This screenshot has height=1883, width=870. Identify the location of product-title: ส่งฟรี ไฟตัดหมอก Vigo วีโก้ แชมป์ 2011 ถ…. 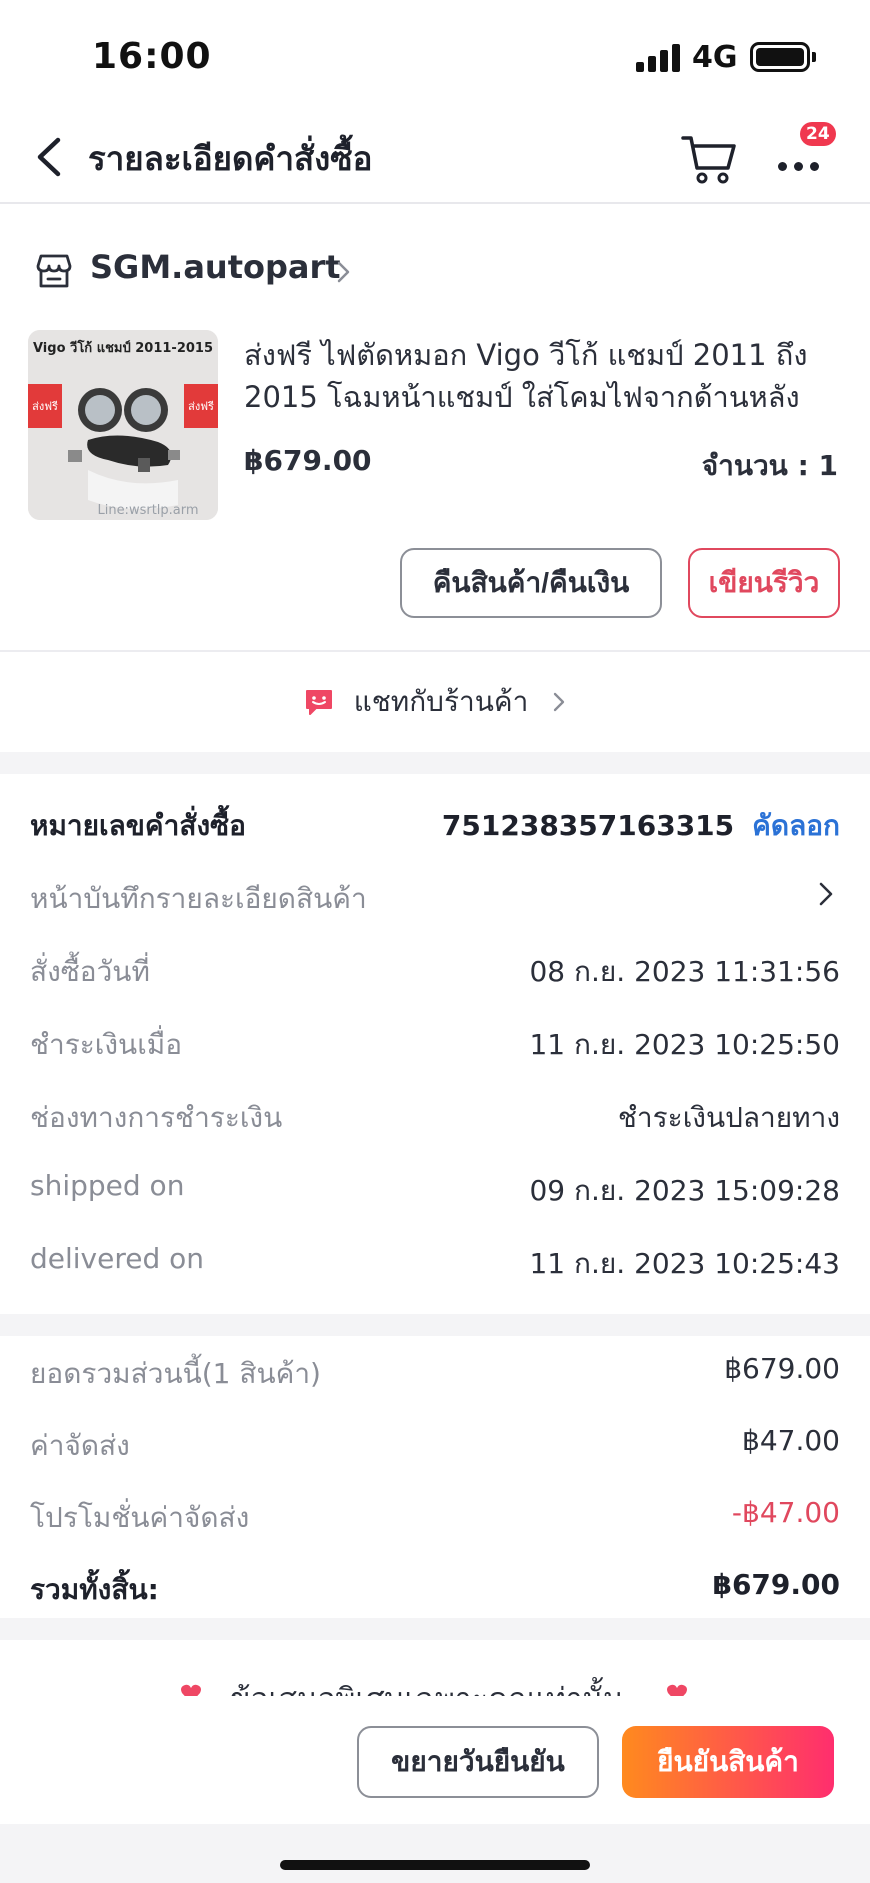
(544, 376).